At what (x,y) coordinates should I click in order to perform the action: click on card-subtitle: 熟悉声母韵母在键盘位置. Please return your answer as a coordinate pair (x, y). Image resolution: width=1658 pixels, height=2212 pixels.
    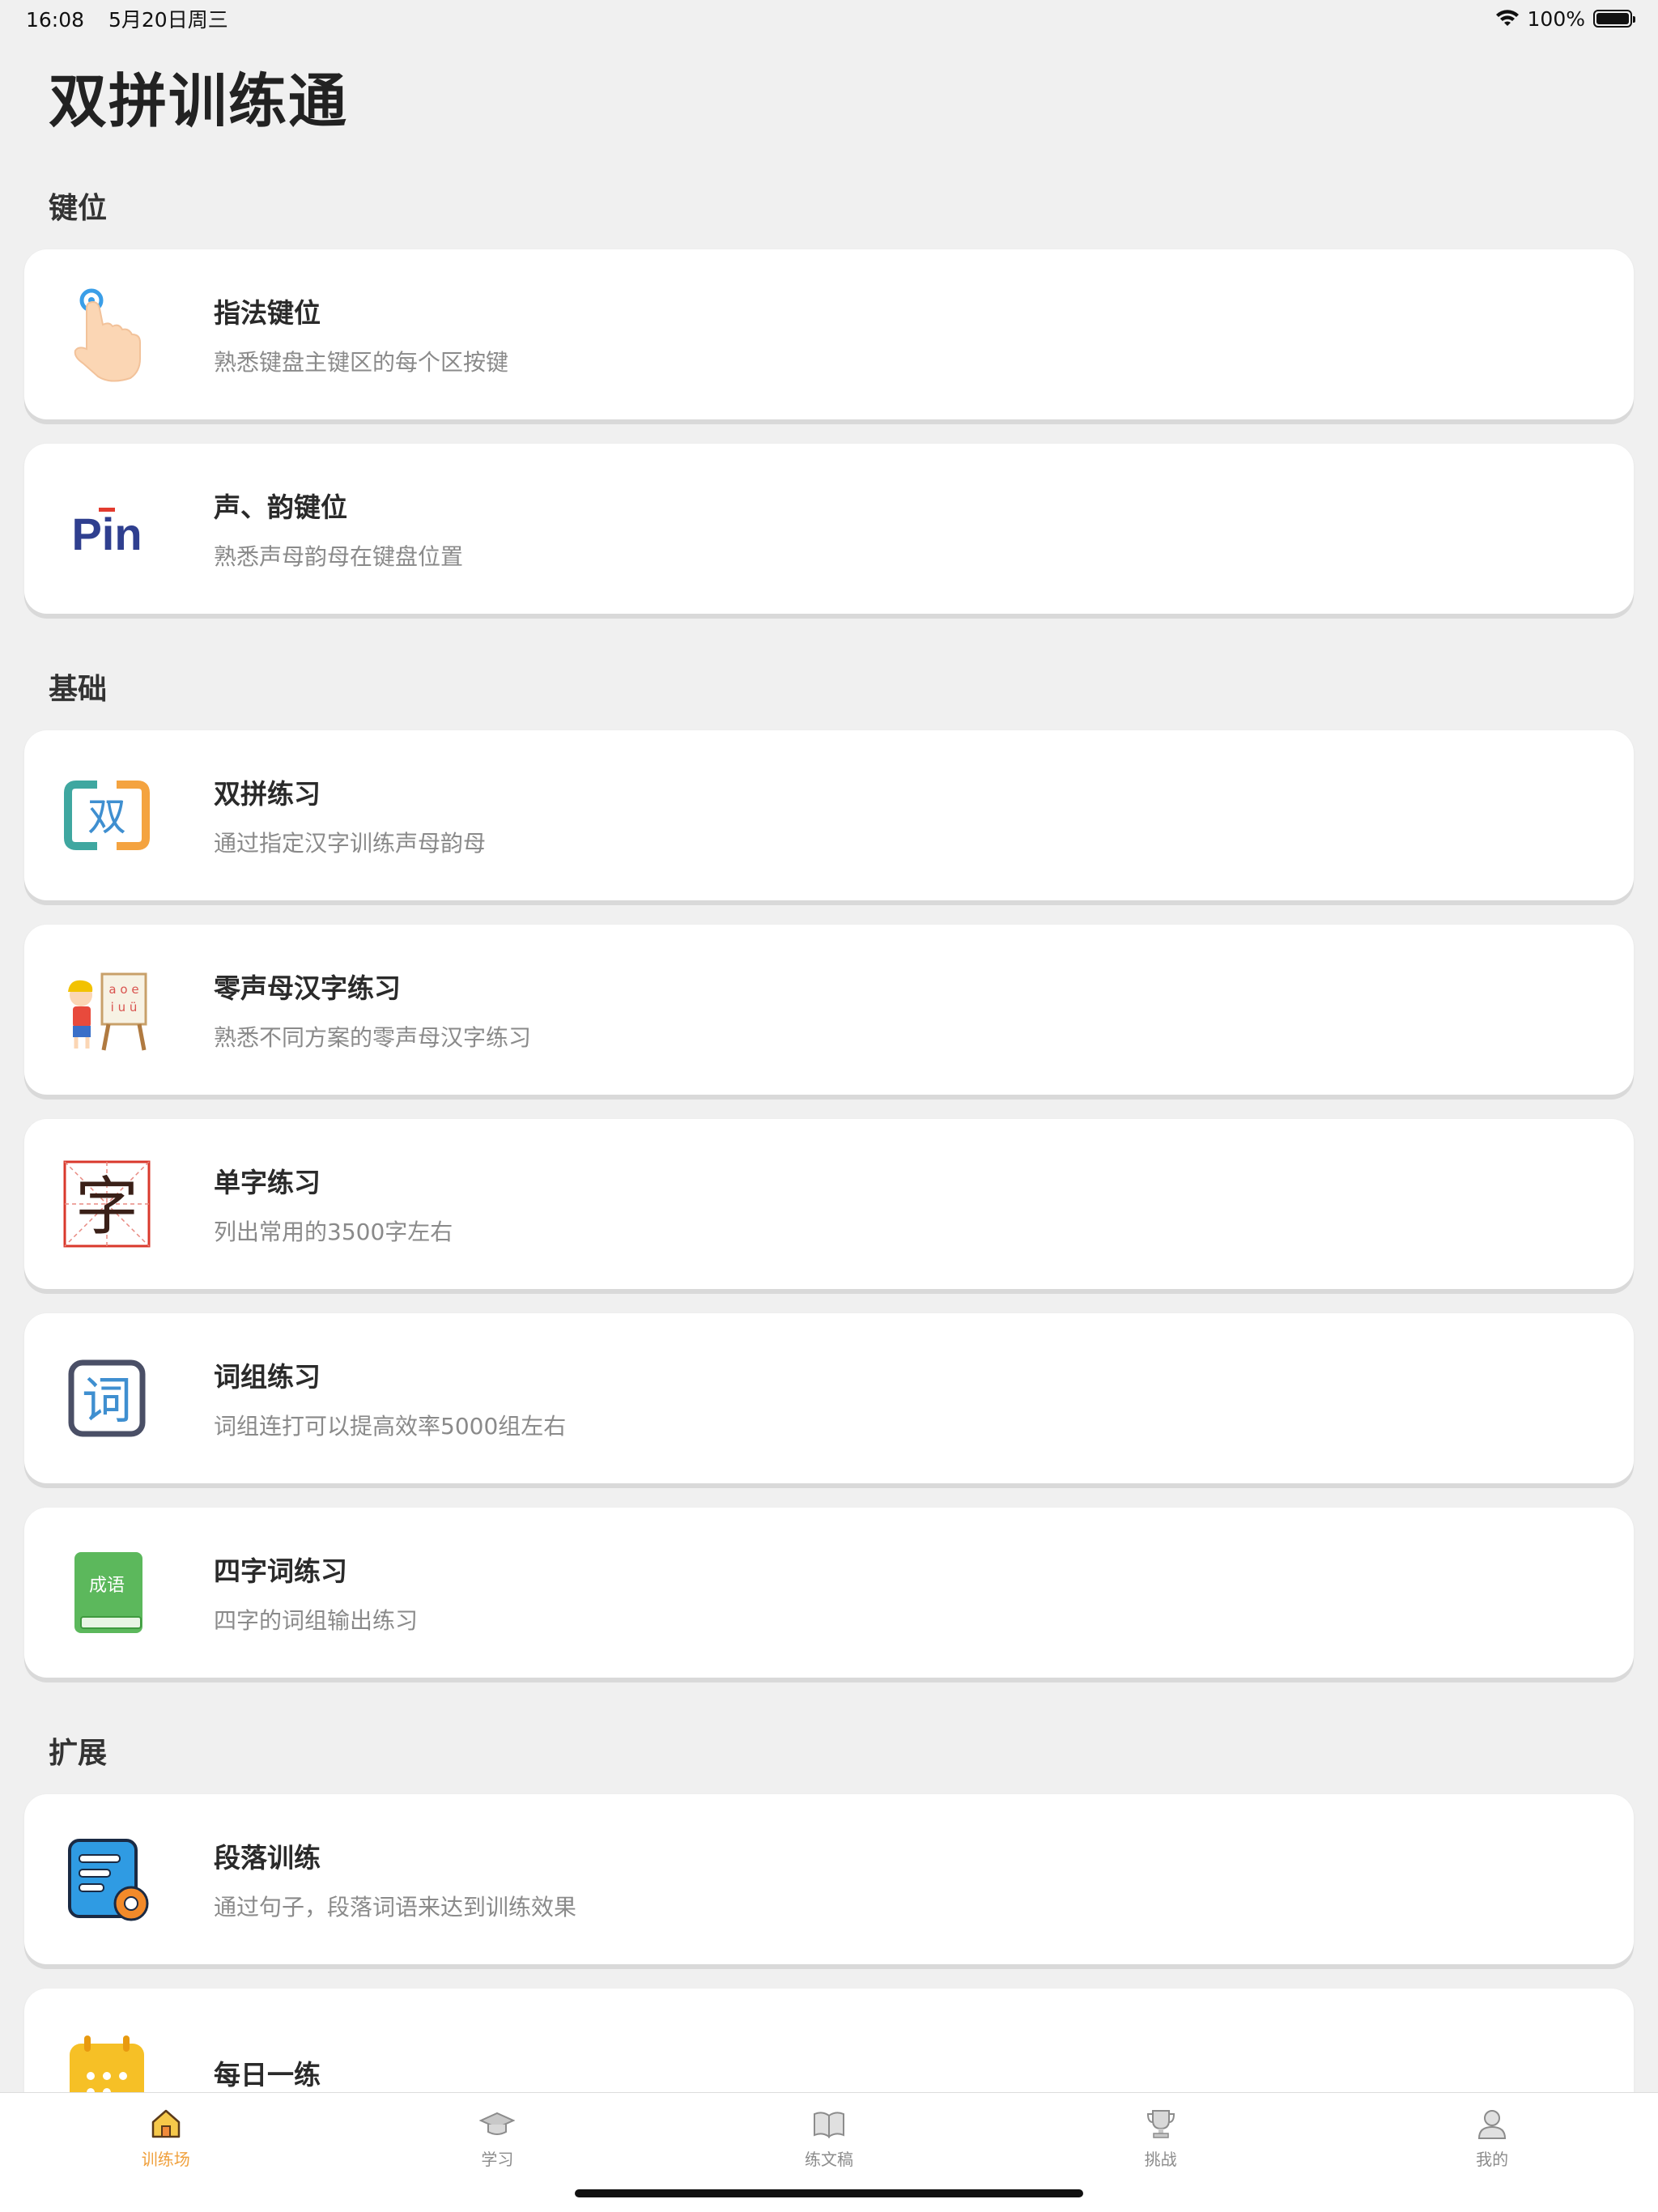
    Looking at the image, I should click on (339, 556).